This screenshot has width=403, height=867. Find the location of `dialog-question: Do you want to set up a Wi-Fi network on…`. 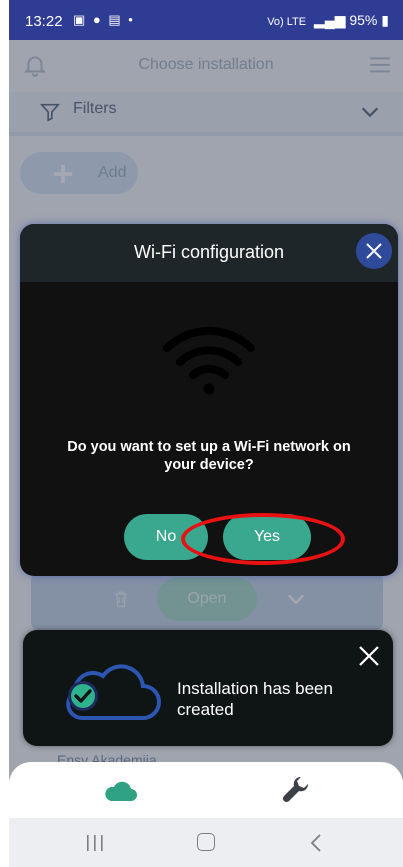

dialog-question: Do you want to set up a Wi-Fi network on… is located at coordinates (209, 456).